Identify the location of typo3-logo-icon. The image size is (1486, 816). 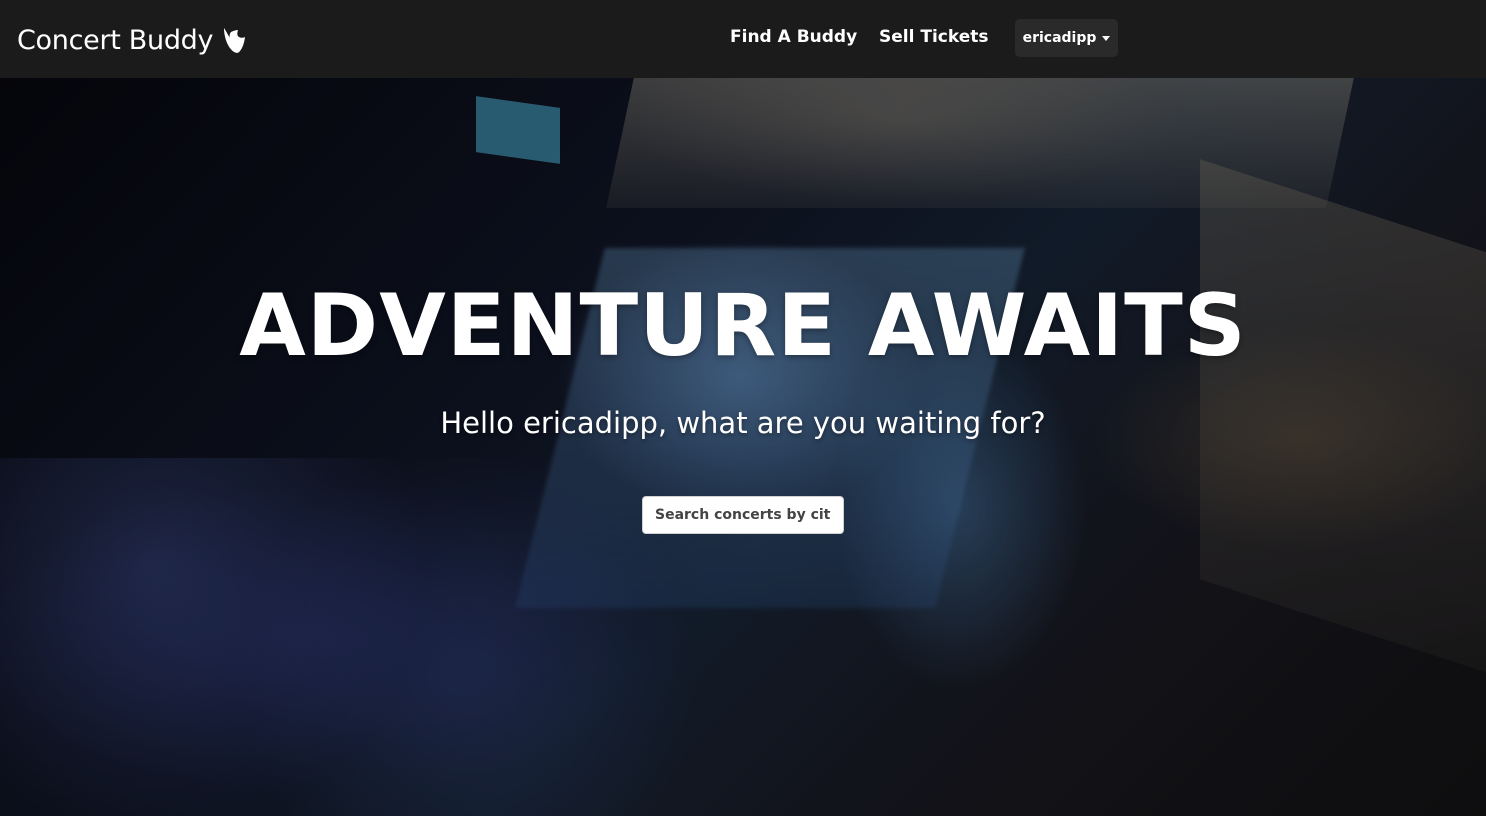
(235, 40).